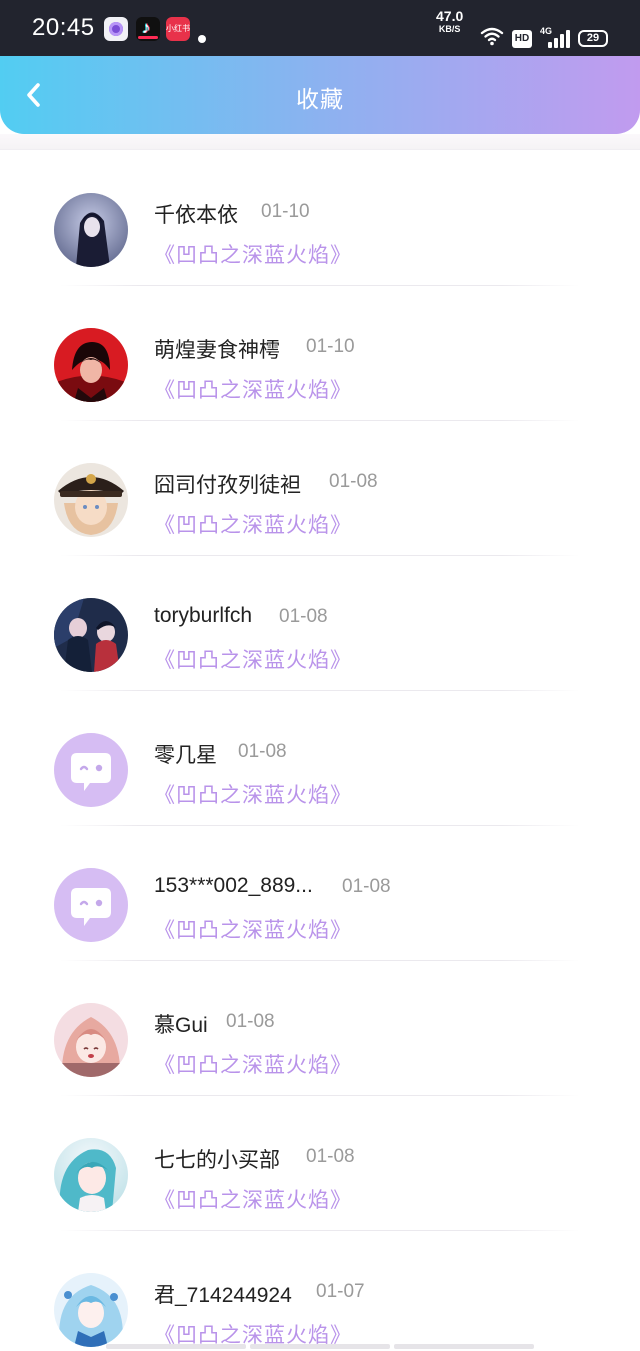  Describe the element at coordinates (492, 36) in the screenshot. I see `wifi-icon` at that location.